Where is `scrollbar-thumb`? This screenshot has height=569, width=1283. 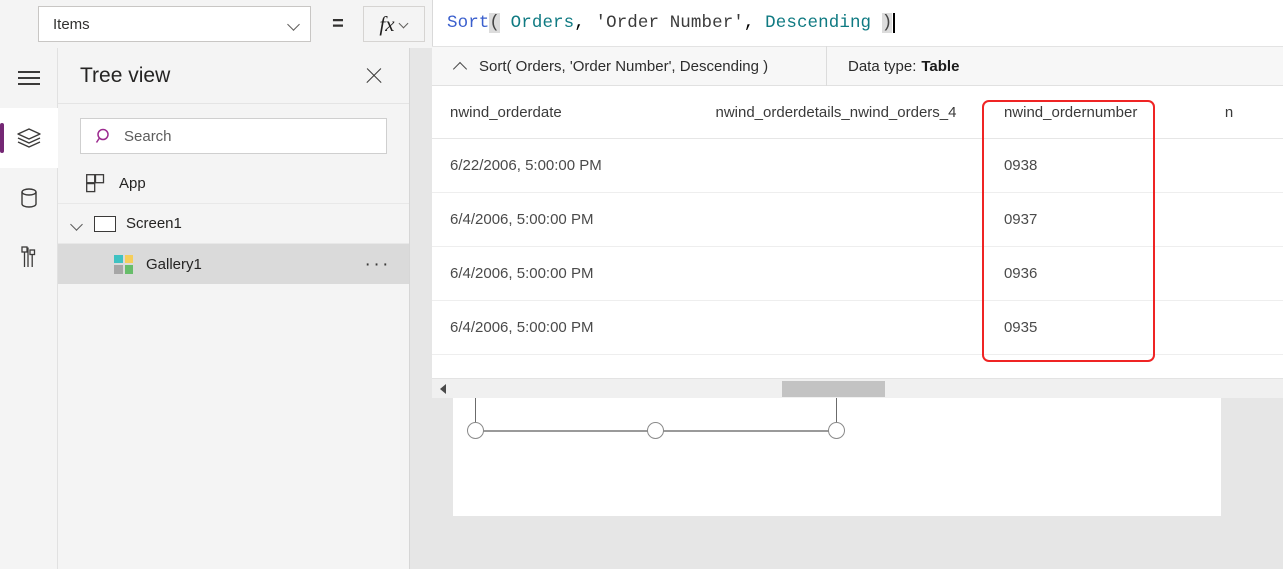
scrollbar-thumb is located at coordinates (833, 389).